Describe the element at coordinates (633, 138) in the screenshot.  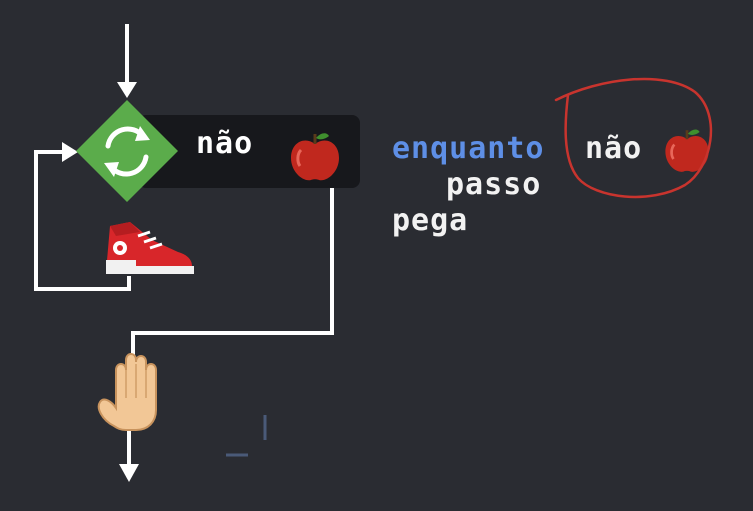
I see `code-overlay` at that location.